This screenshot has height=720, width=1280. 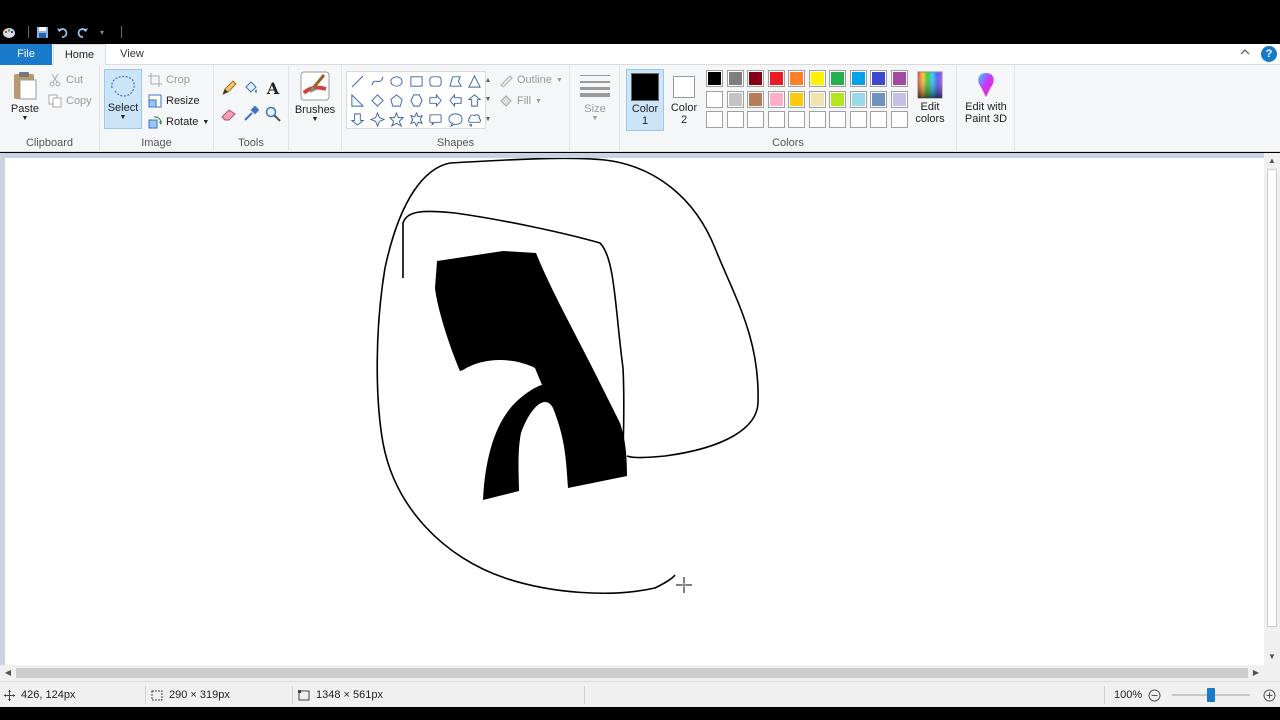 What do you see at coordinates (1272, 398) in the screenshot?
I see `vertical-scroll-thumb` at bounding box center [1272, 398].